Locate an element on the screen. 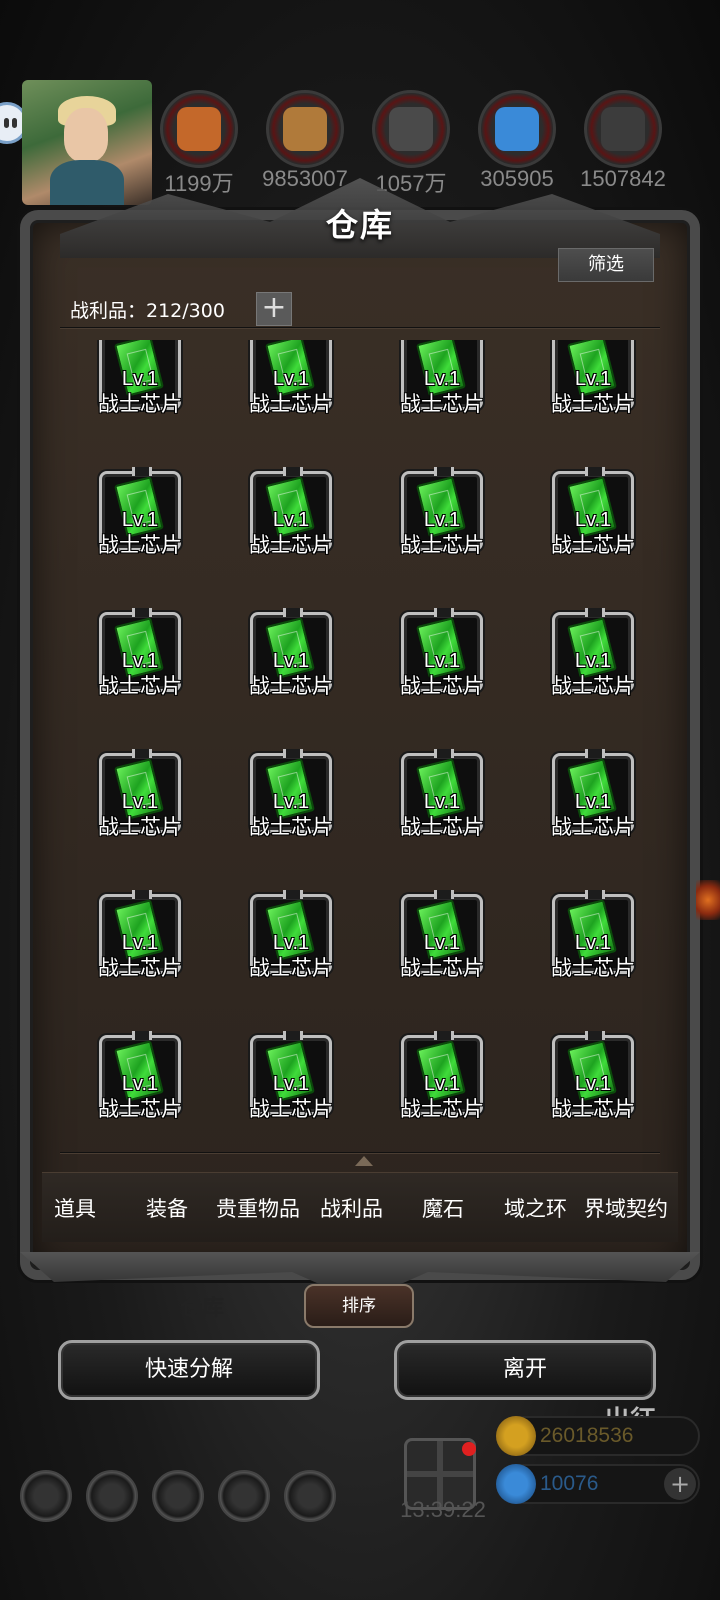 This screenshot has height=1600, width=720. loot-counter: 战利品：212/300 is located at coordinates (147, 311).